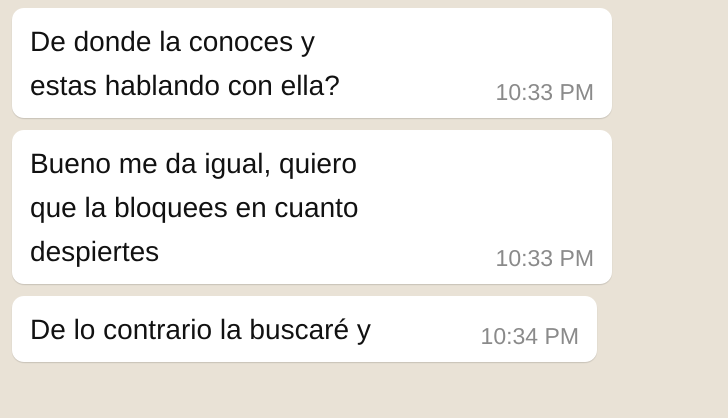  What do you see at coordinates (194, 208) in the screenshot?
I see `message-text: Bueno me da igual, quiero que la bloquees en cuanto despiertes` at bounding box center [194, 208].